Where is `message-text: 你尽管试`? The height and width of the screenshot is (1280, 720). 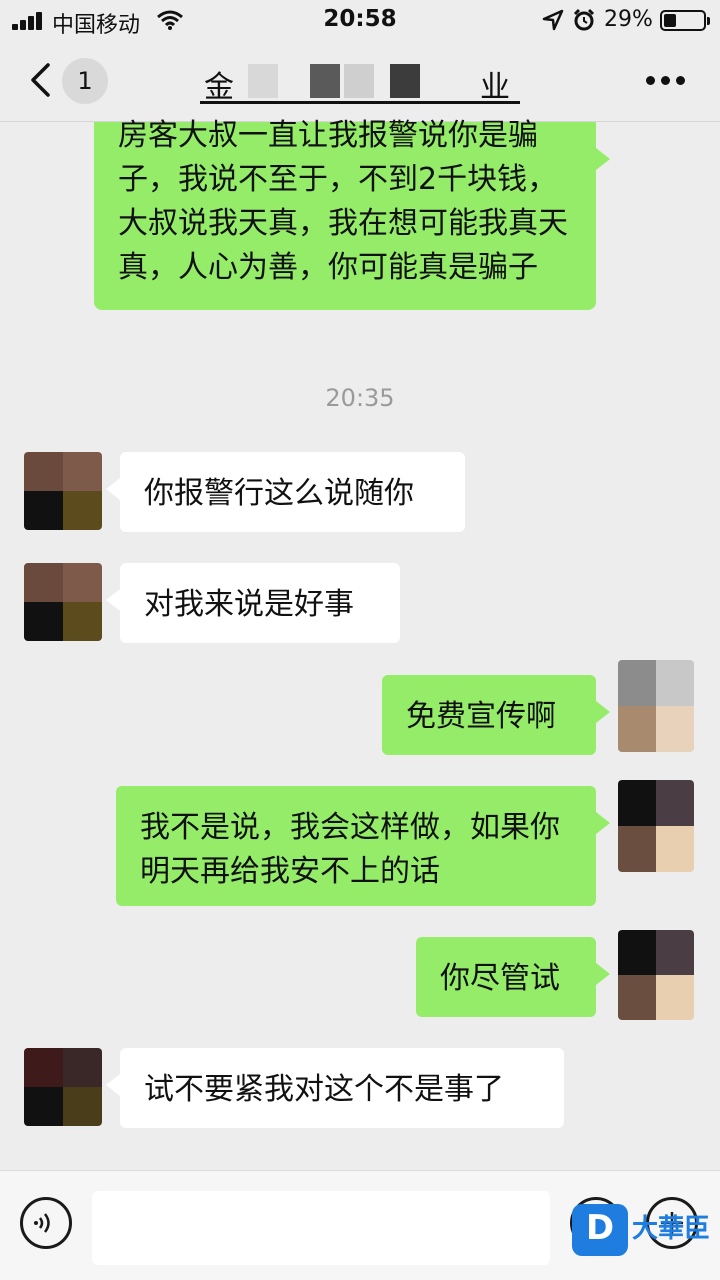
message-text: 你尽管试 is located at coordinates (500, 978).